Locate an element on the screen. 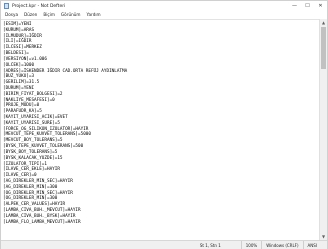 The height and width of the screenshot is (249, 328). menu-bar: Dosya Düzen Biçim Görünüm Yardım is located at coordinates (164, 15).